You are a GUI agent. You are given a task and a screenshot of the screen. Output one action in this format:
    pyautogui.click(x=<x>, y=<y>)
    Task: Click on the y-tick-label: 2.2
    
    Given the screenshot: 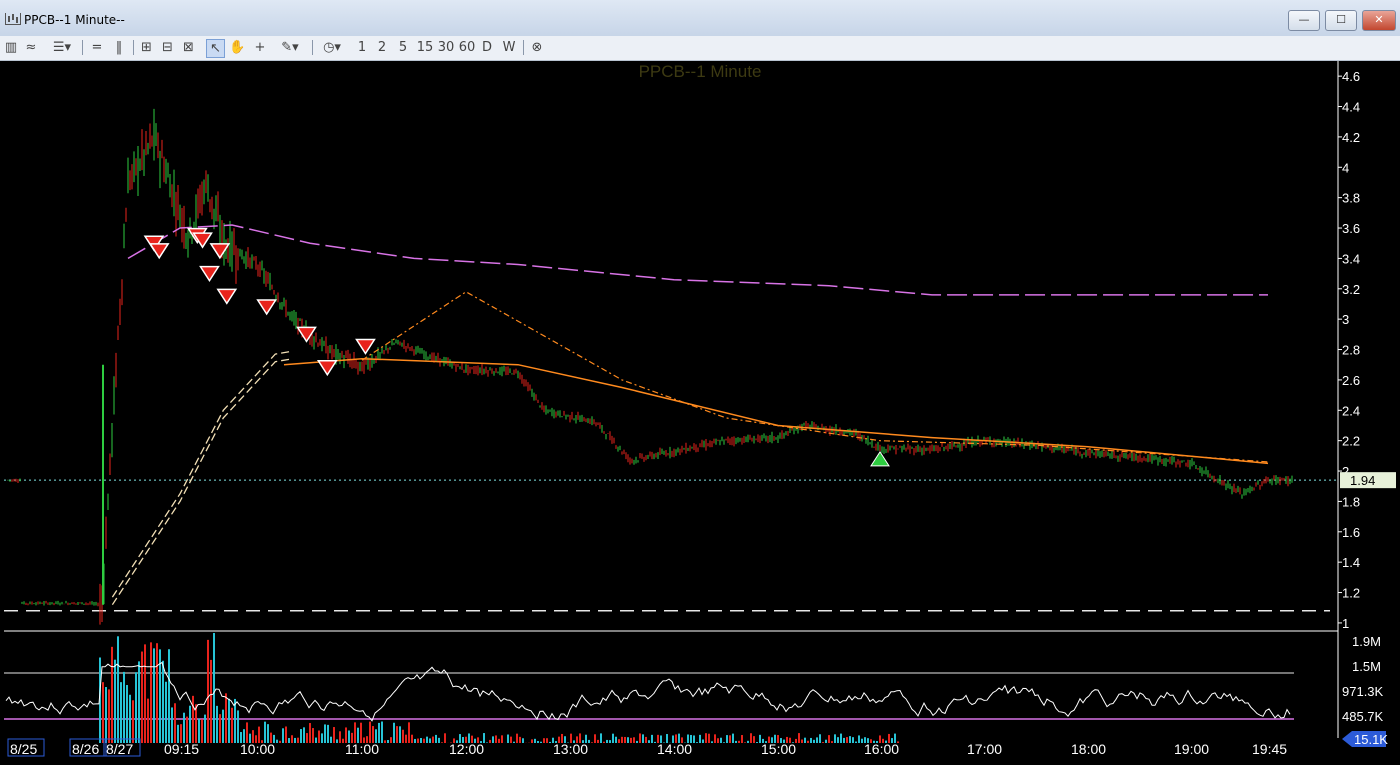 What is the action you would take?
    pyautogui.click(x=1351, y=441)
    